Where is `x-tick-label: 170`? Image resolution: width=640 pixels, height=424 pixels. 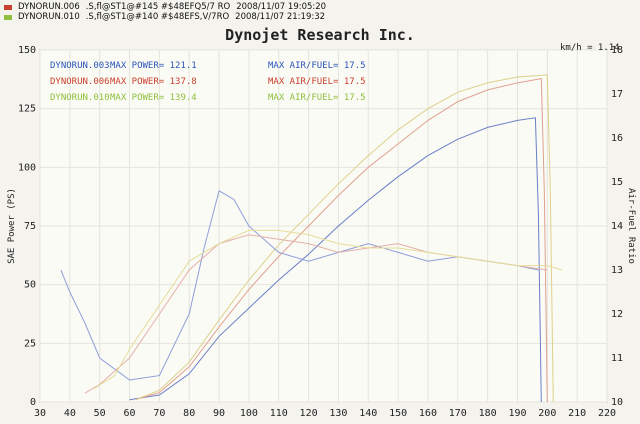 x-tick-label: 170 is located at coordinates (458, 413).